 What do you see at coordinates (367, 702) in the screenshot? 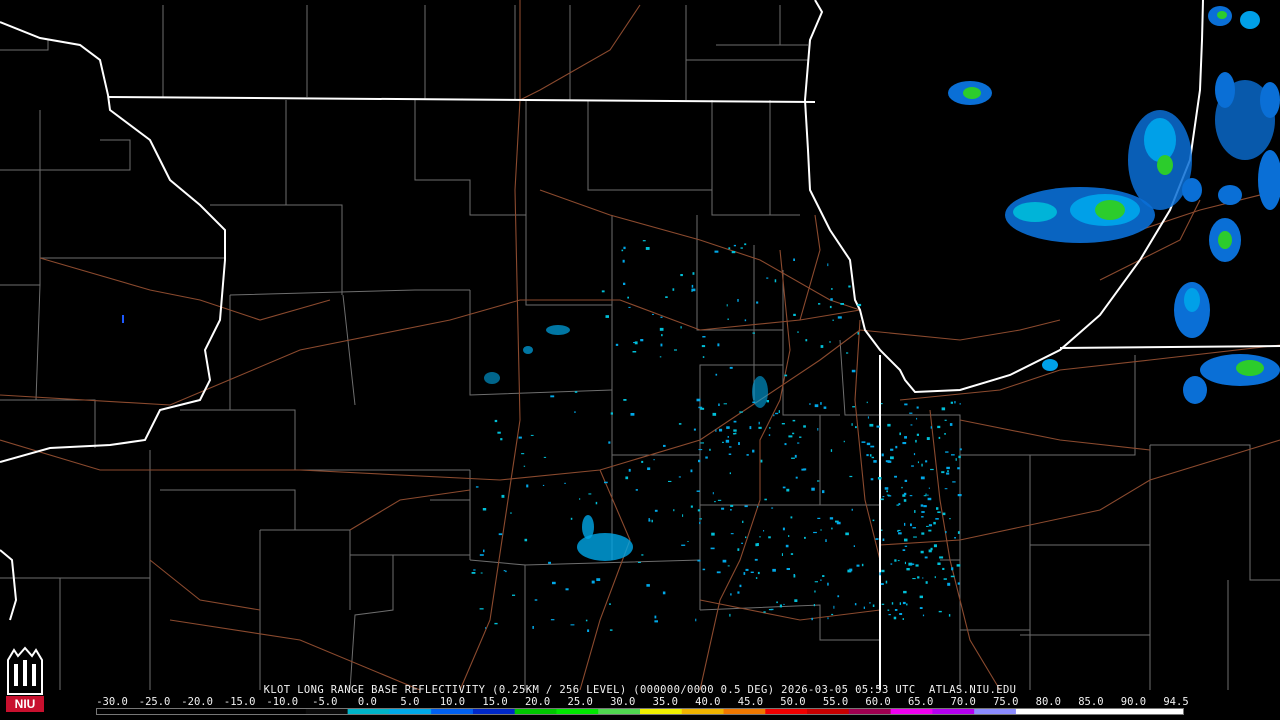
I see `colorbar-tick: 0.0` at bounding box center [367, 702].